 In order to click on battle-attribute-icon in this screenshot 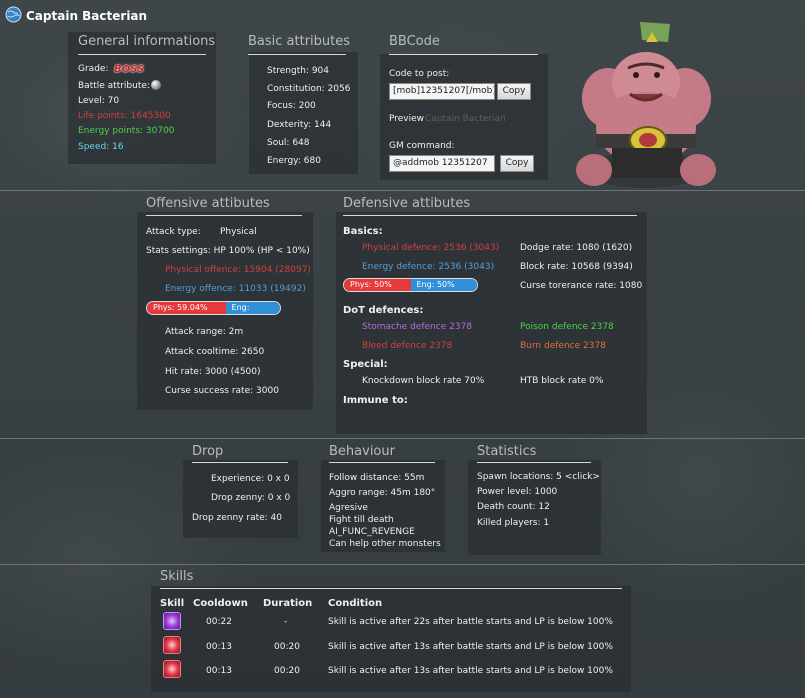, I will do `click(156, 85)`.